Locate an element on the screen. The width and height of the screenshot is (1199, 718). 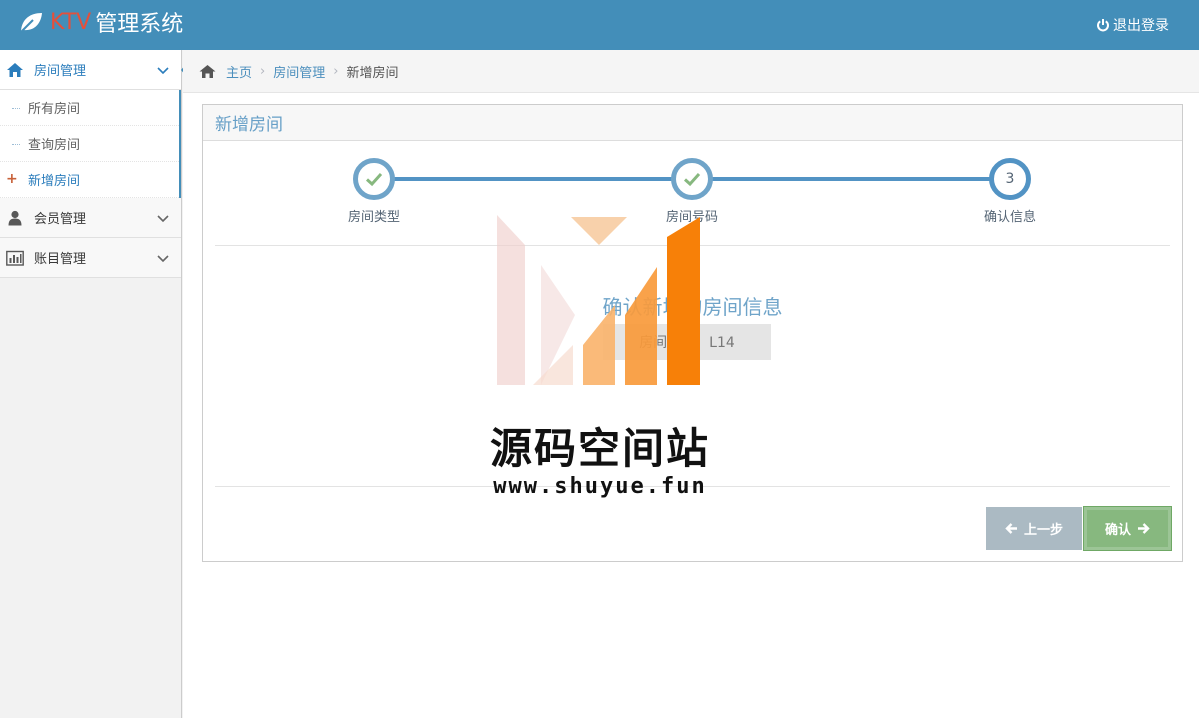
submenu-room-management: 所有房间 查询房间 + 新增房间 is located at coordinates (90, 144).